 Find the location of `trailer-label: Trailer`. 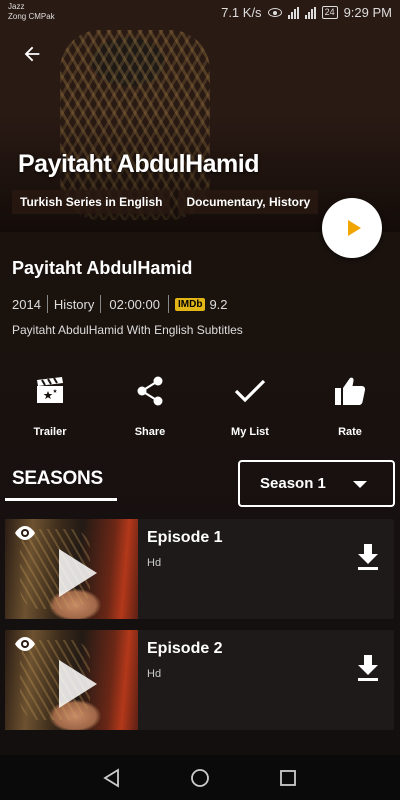

trailer-label: Trailer is located at coordinates (50, 432).